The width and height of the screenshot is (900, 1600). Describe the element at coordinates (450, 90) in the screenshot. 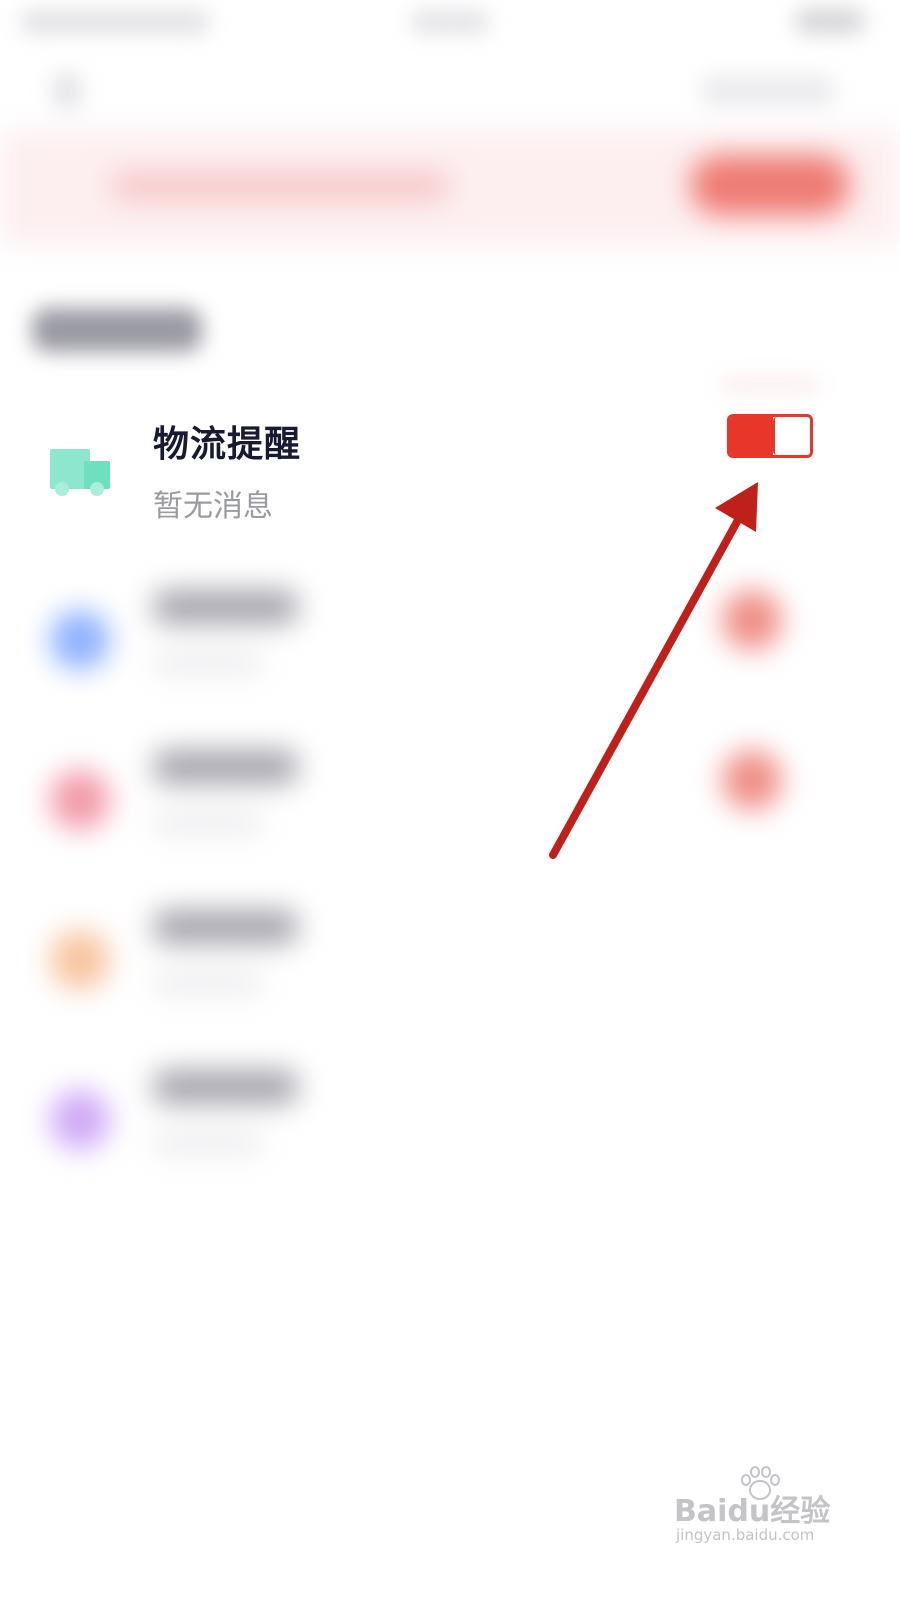

I see `nav-bar` at that location.